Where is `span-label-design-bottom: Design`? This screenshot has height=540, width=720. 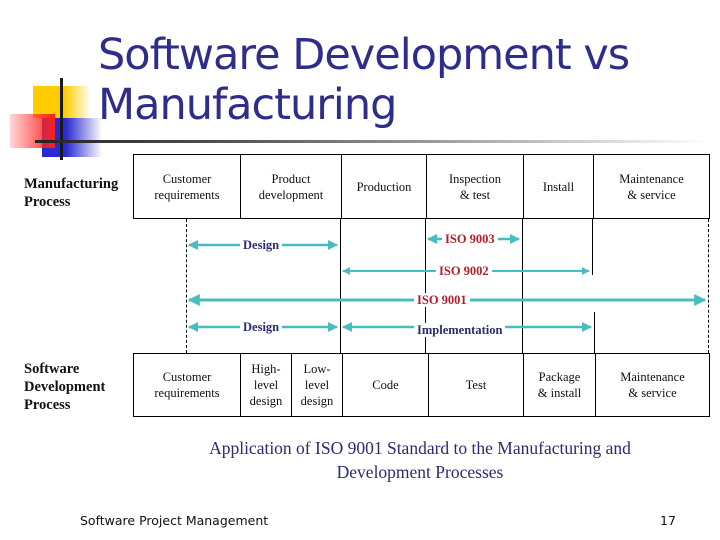 span-label-design-bottom: Design is located at coordinates (261, 327).